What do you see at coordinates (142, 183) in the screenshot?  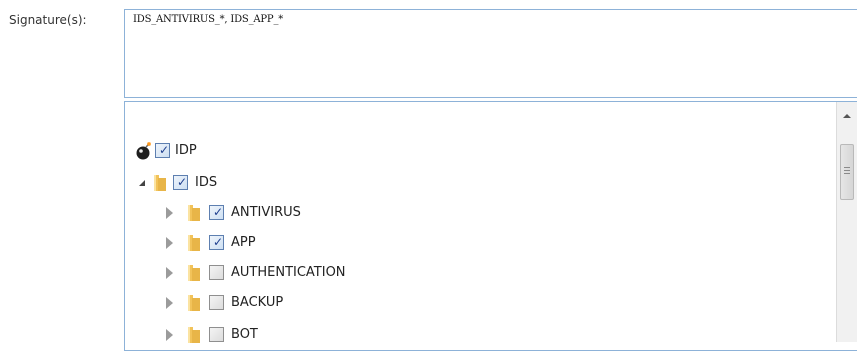 I see `expand-arrow-icon` at bounding box center [142, 183].